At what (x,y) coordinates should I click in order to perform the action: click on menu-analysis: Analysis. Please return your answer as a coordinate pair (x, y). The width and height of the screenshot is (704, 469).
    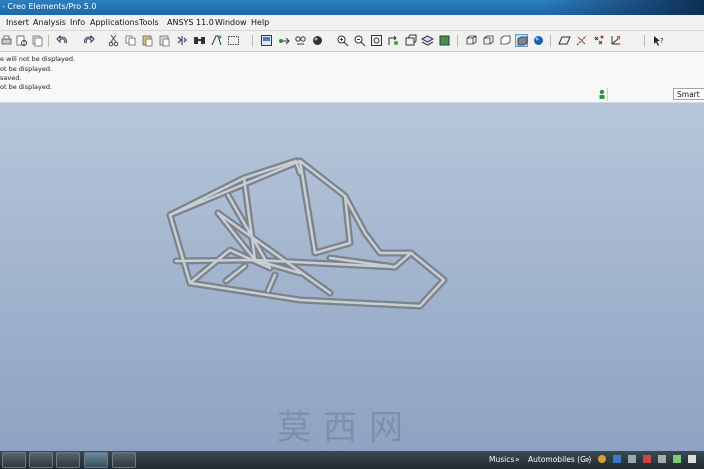
    Looking at the image, I should click on (49, 22).